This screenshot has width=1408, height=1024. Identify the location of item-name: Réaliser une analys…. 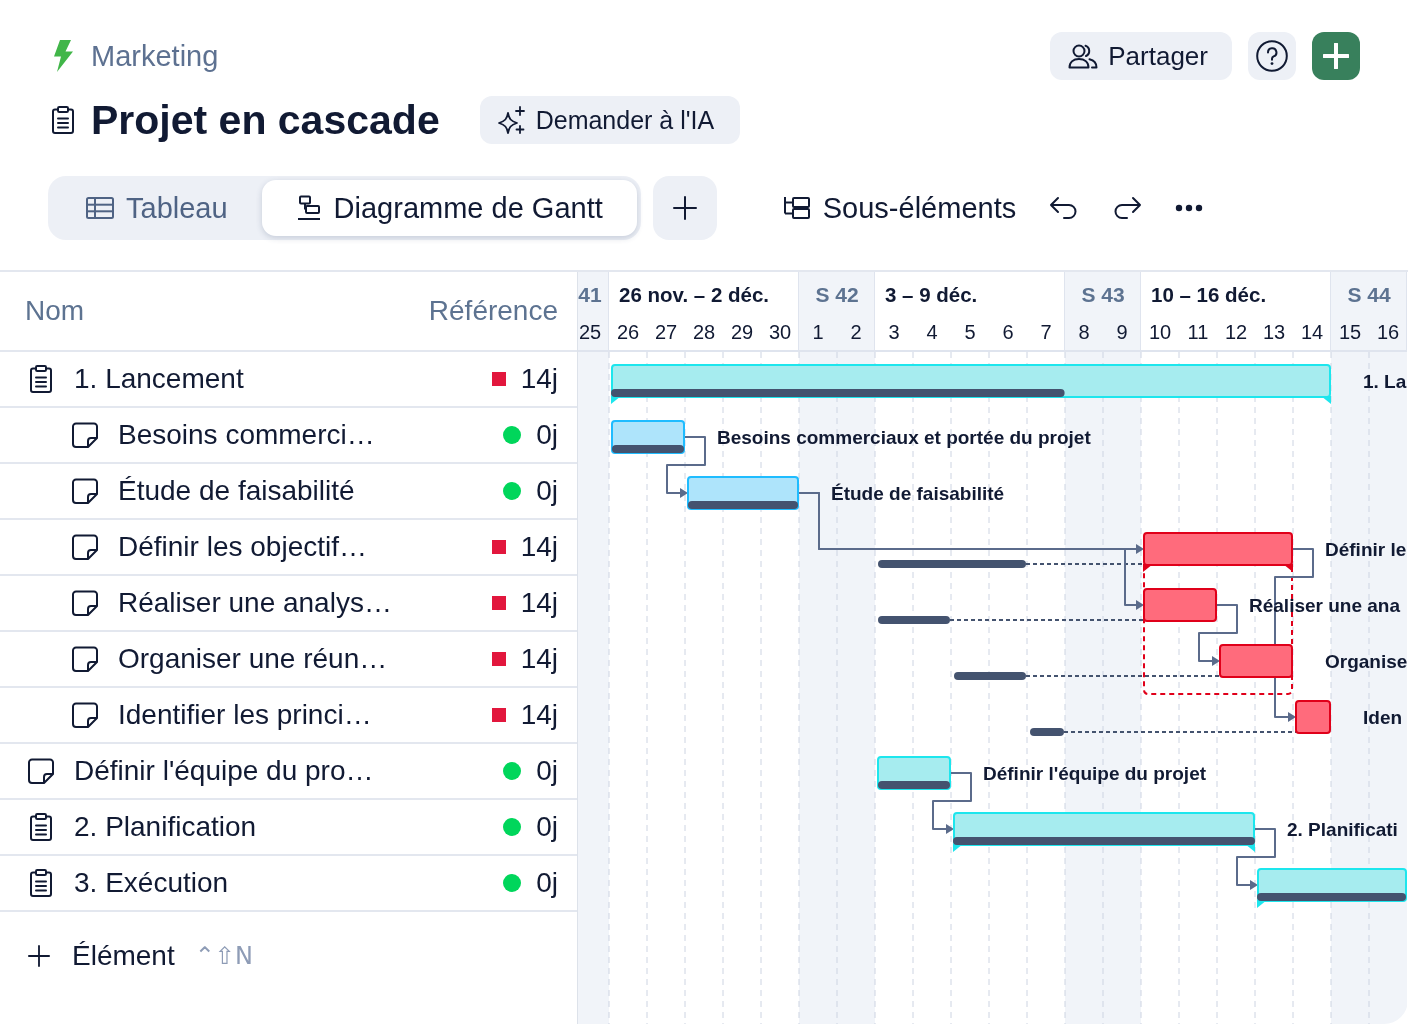
(255, 603).